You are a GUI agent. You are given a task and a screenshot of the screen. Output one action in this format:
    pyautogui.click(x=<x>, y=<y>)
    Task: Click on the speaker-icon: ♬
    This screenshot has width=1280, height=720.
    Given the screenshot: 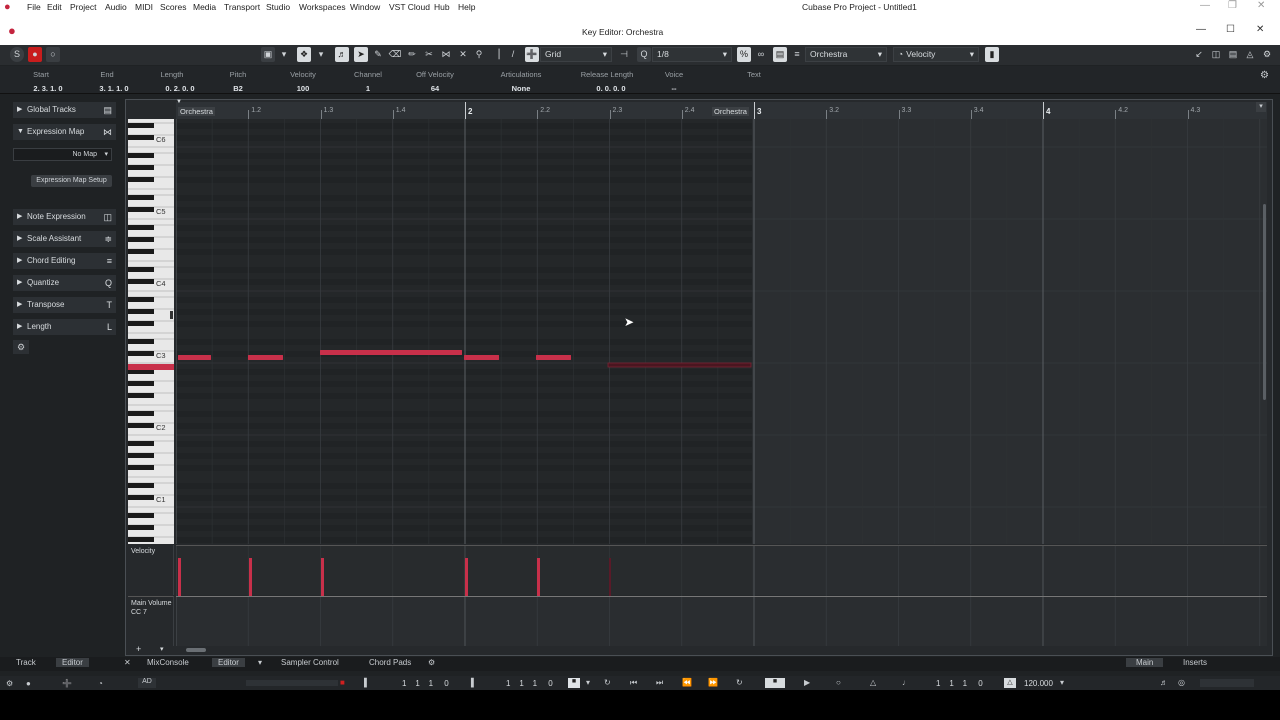 What is the action you would take?
    pyautogui.click(x=342, y=54)
    